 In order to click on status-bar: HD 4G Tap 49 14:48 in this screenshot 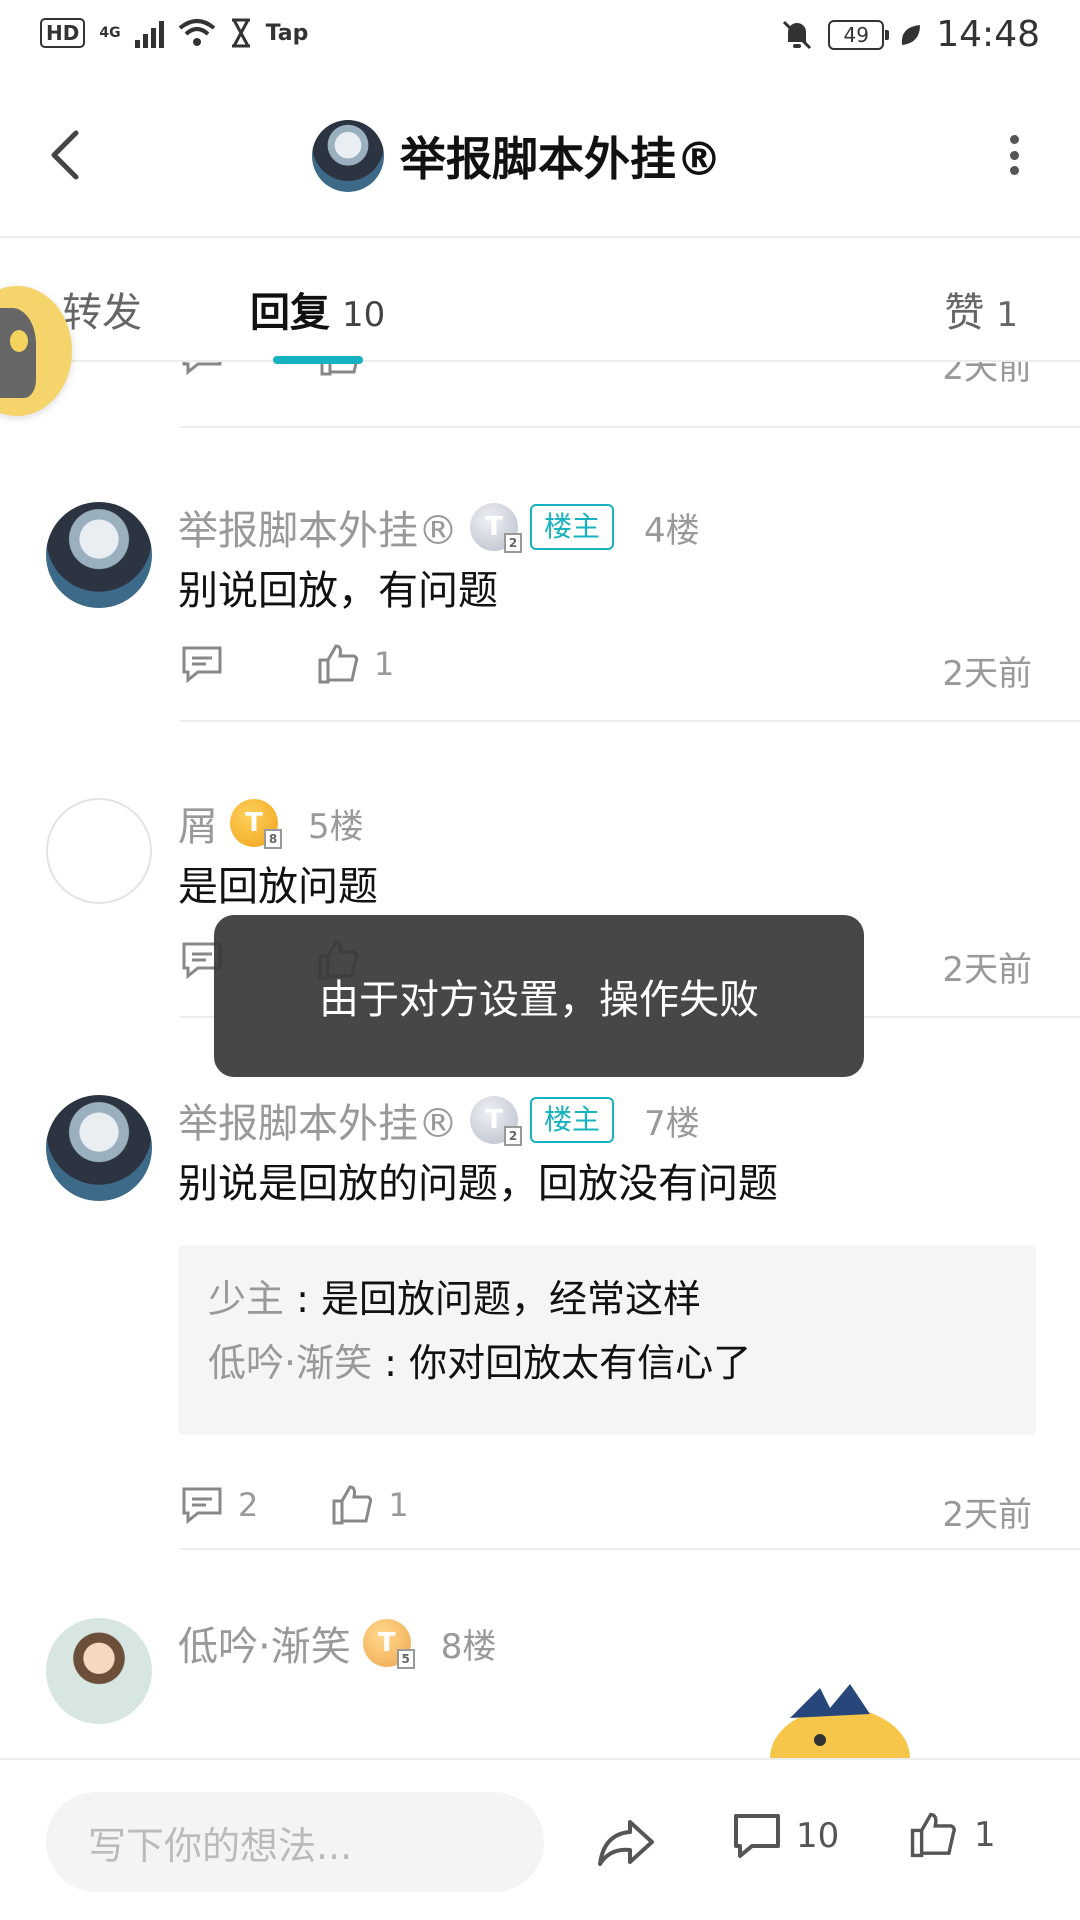, I will do `click(540, 37)`.